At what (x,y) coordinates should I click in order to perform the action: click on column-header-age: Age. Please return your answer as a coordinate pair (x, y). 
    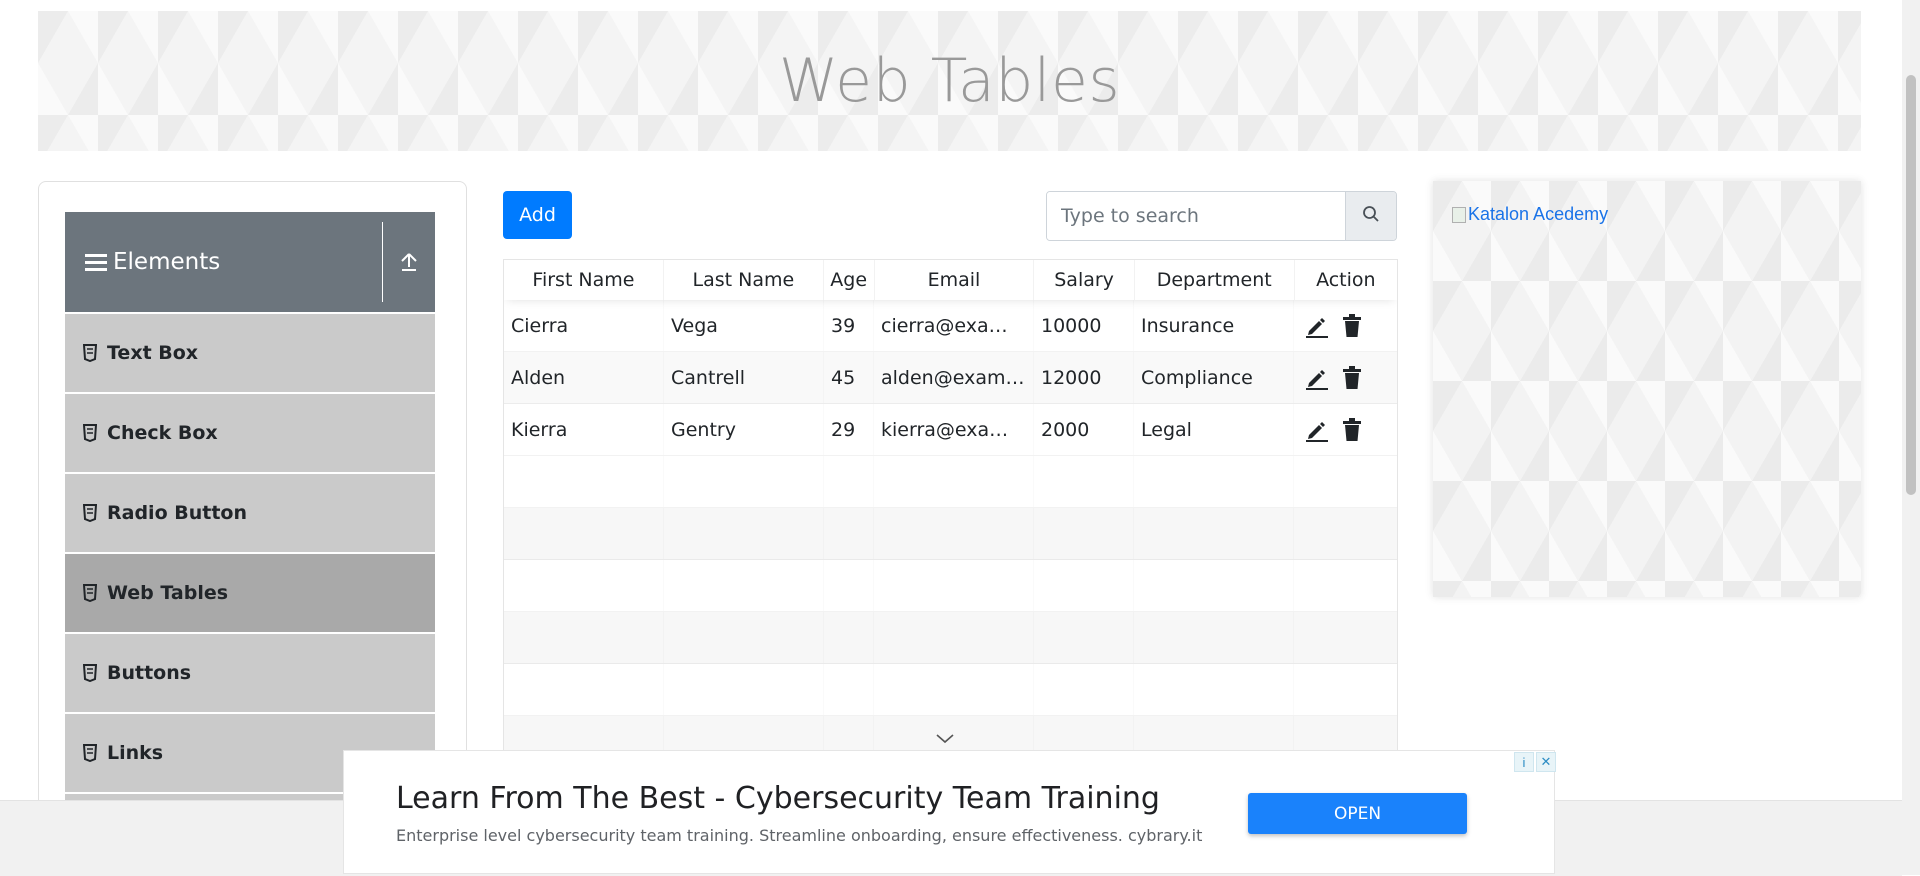
    Looking at the image, I should click on (849, 280).